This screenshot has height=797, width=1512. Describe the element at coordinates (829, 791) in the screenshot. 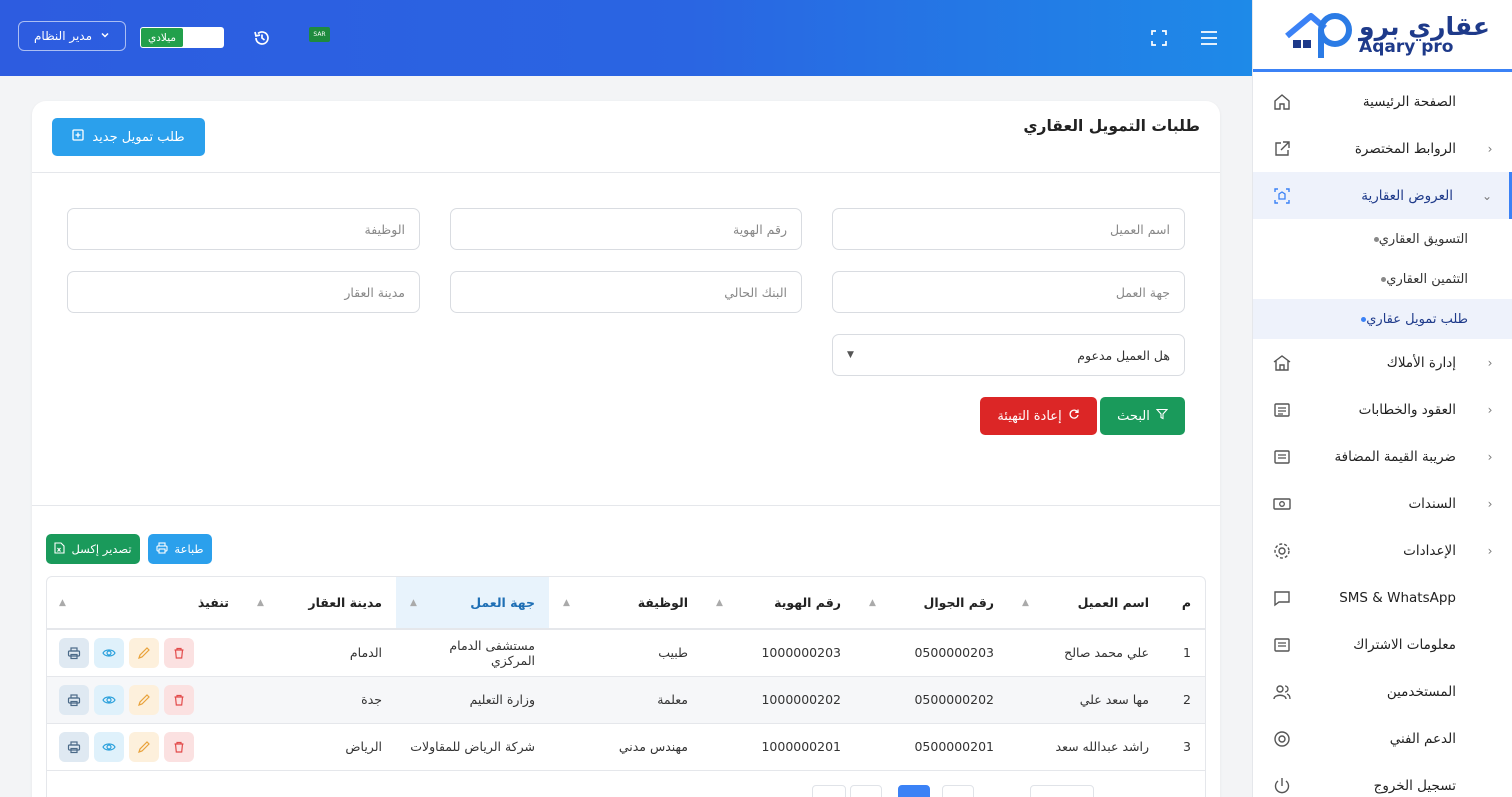

I see `page-prev-button` at that location.